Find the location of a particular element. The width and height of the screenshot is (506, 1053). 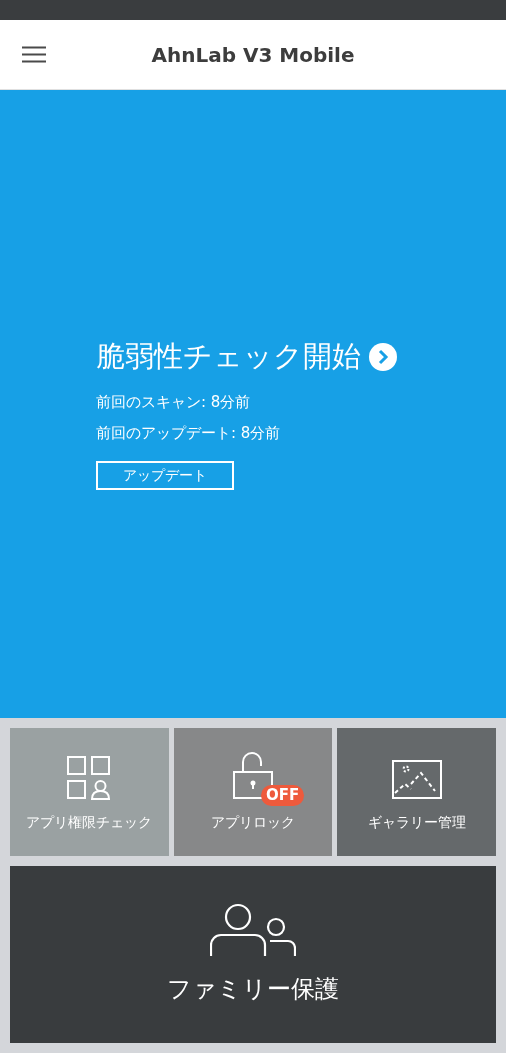

scan-title: 脆弱性チェック開始 is located at coordinates (228, 356).